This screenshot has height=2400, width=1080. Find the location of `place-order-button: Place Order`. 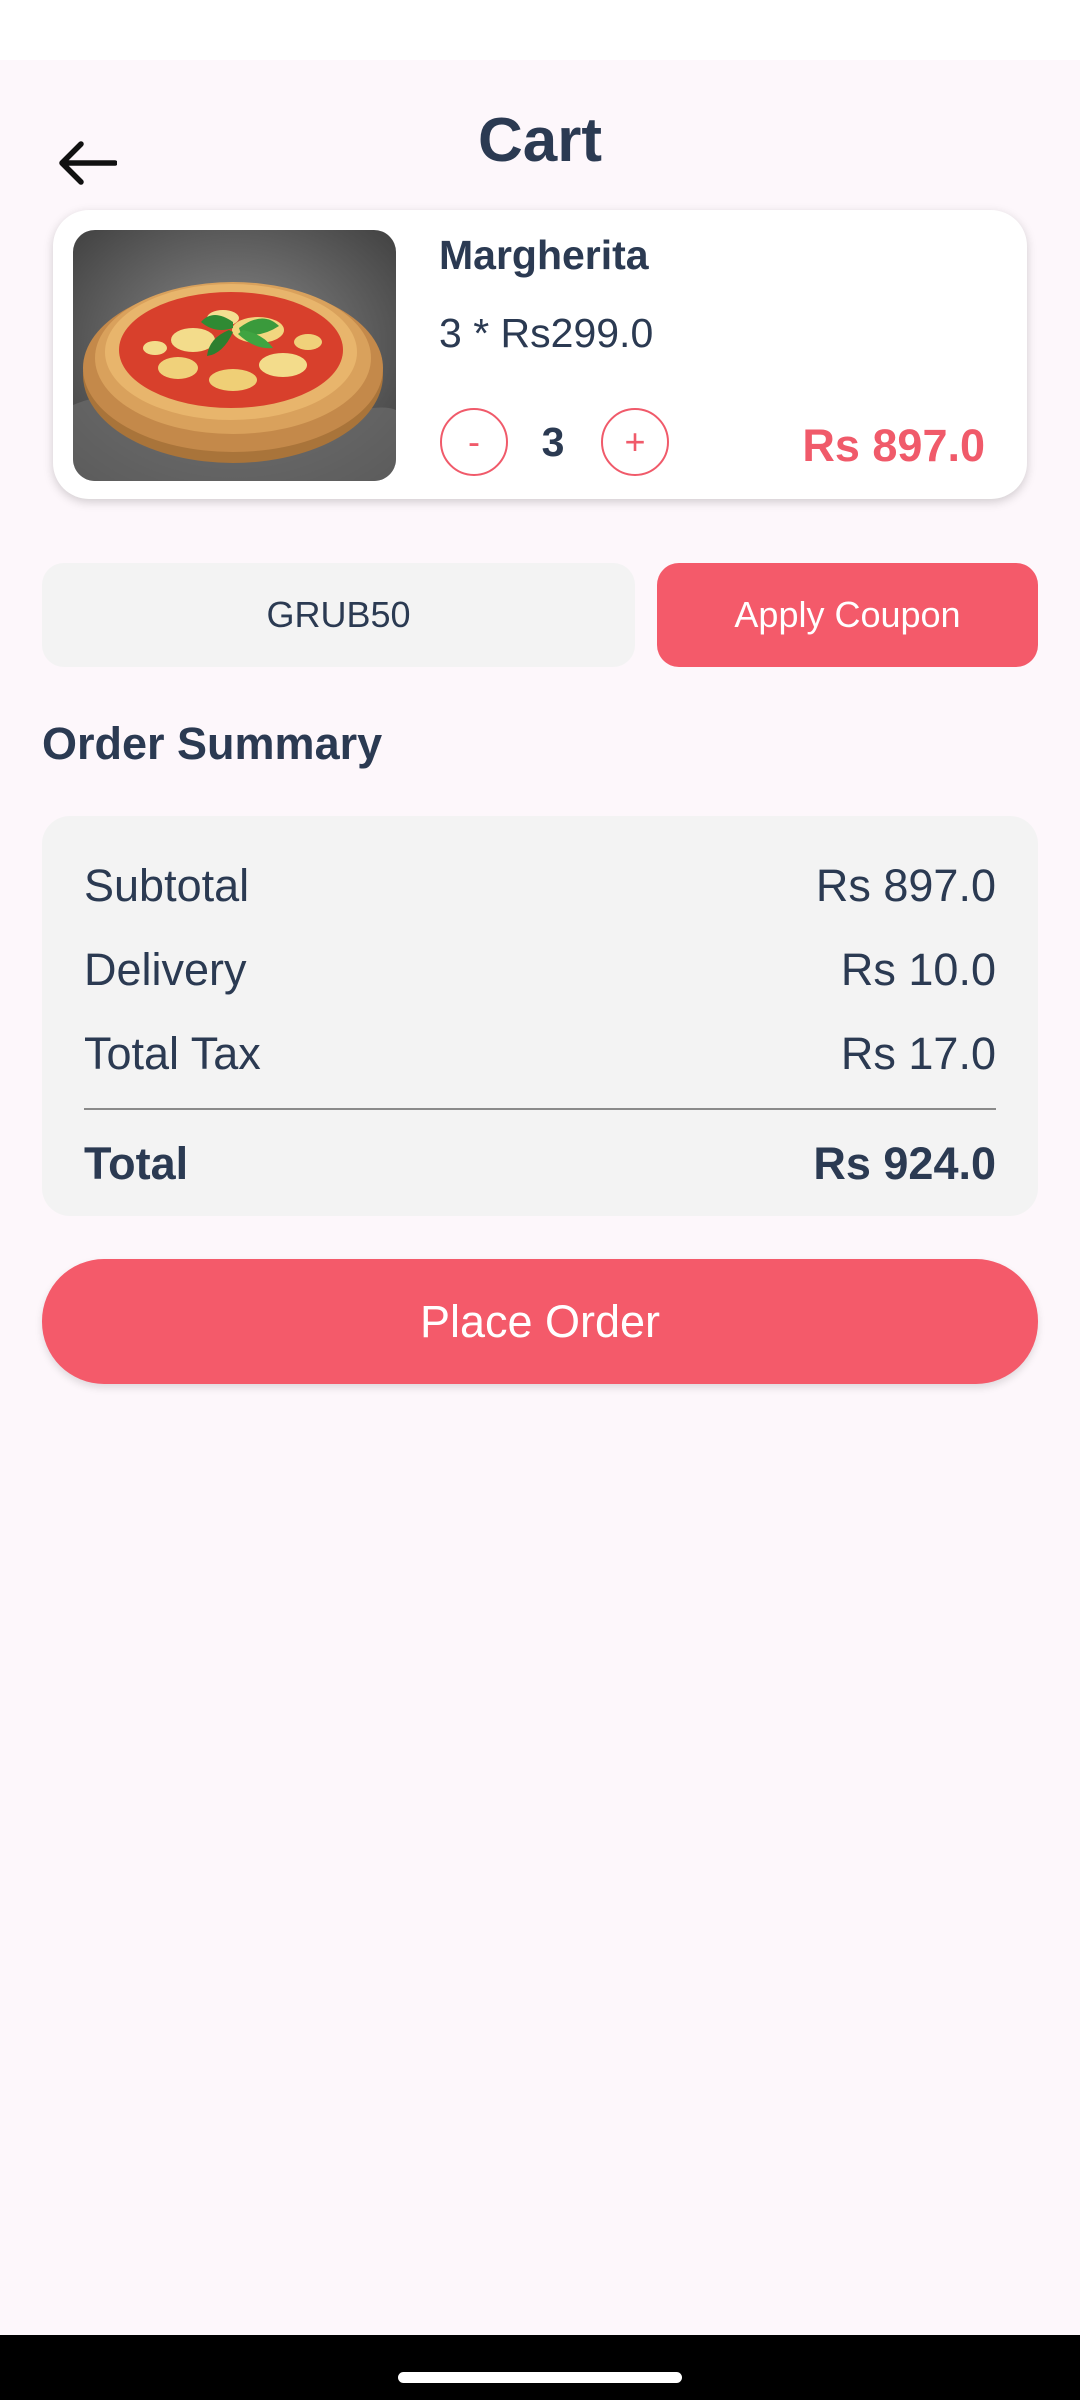

place-order-button: Place Order is located at coordinates (540, 1321).